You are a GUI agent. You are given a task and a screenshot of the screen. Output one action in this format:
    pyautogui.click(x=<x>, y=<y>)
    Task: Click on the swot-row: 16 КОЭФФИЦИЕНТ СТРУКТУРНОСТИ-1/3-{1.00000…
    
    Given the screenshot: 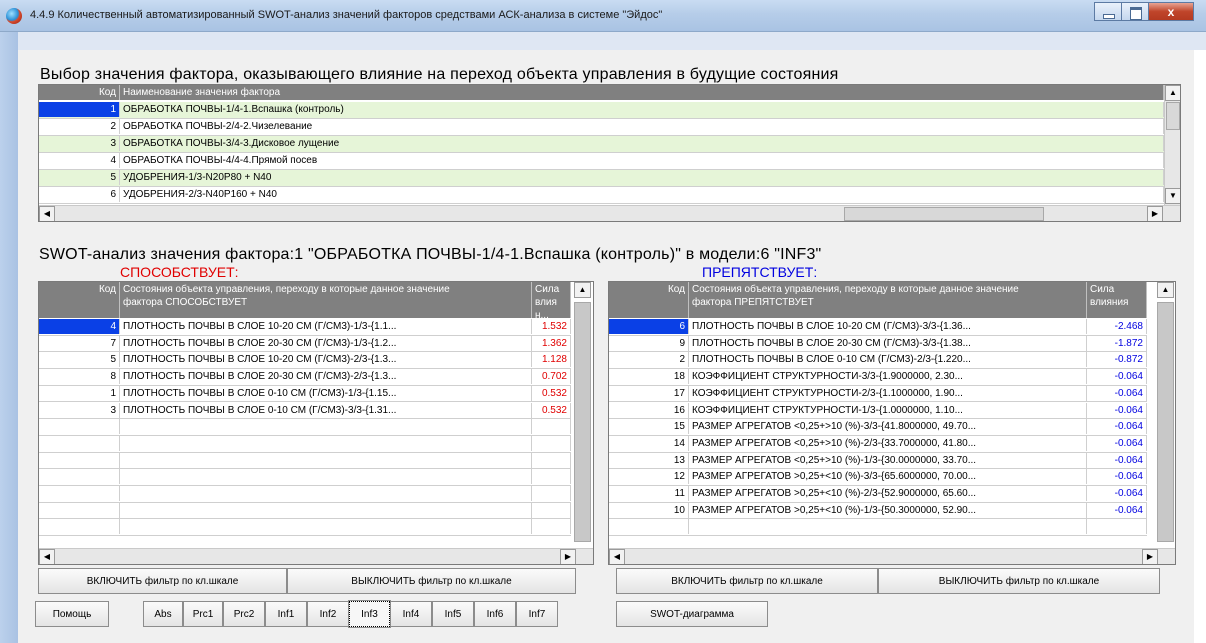 What is the action you would take?
    pyautogui.click(x=878, y=411)
    